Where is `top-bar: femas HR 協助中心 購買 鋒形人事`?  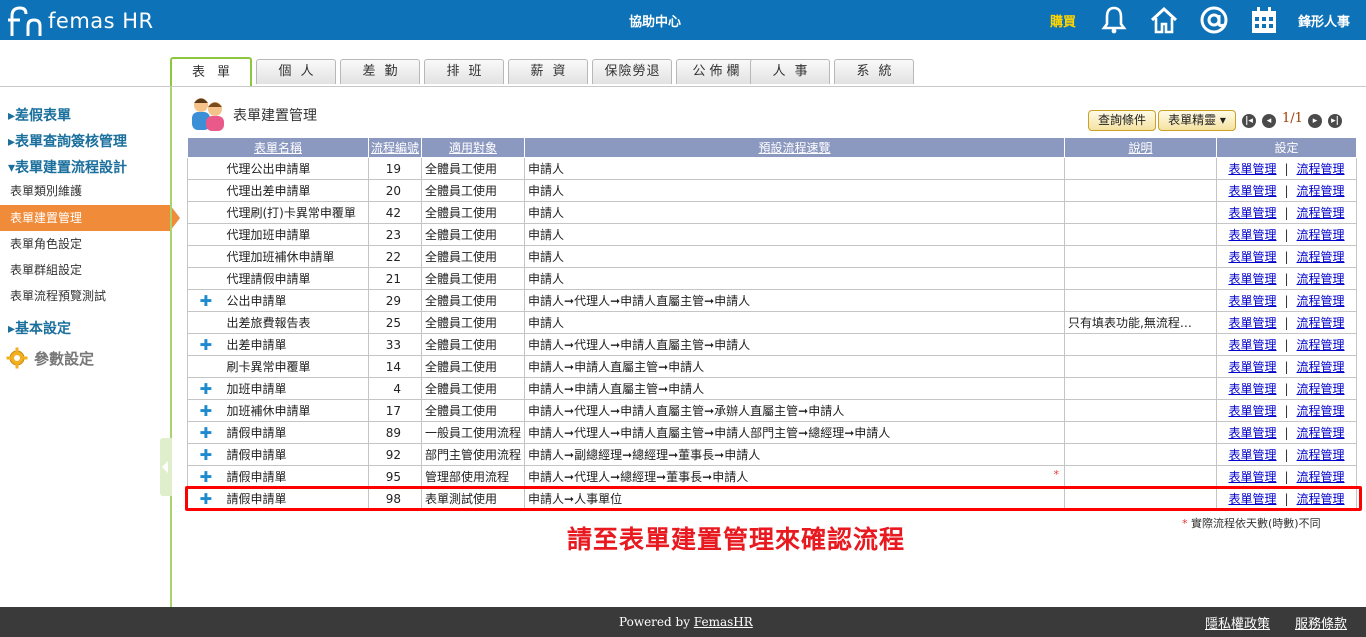
top-bar: femas HR 協助中心 購買 鋒形人事 is located at coordinates (683, 20).